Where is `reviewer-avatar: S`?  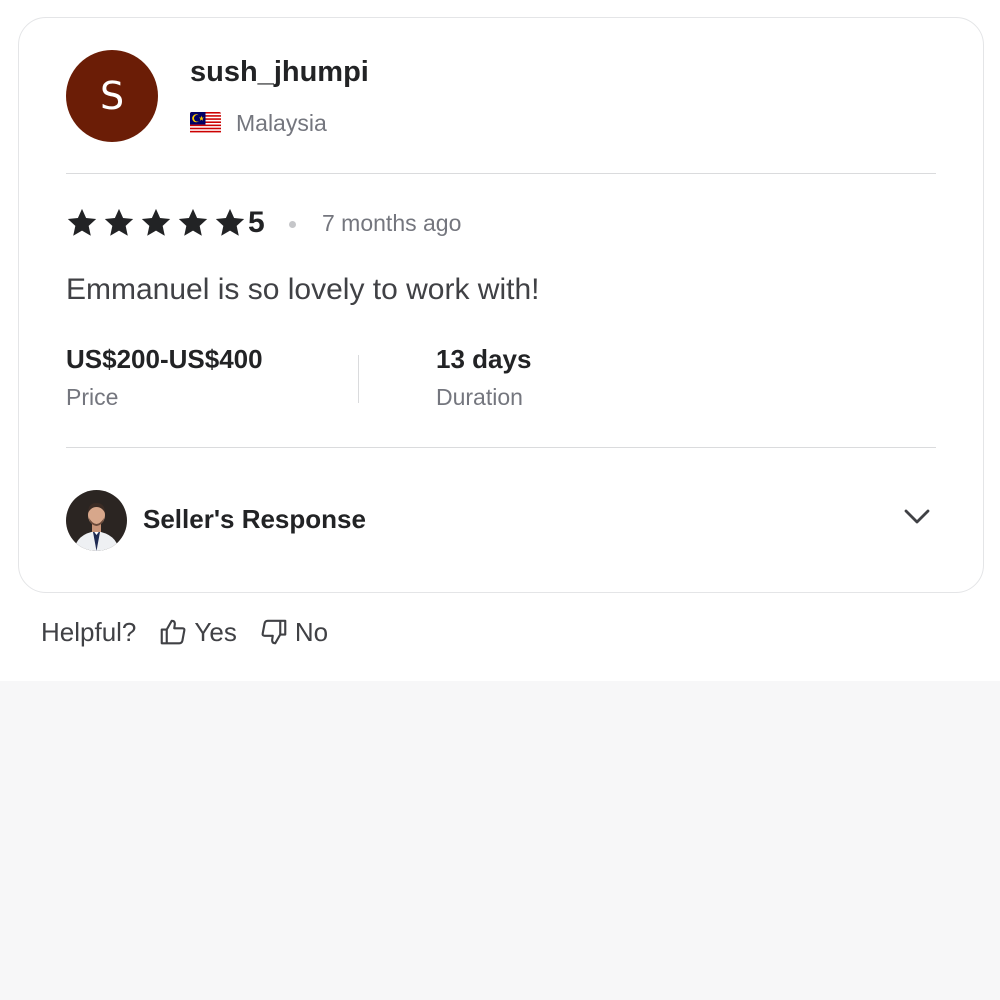 reviewer-avatar: S is located at coordinates (112, 96).